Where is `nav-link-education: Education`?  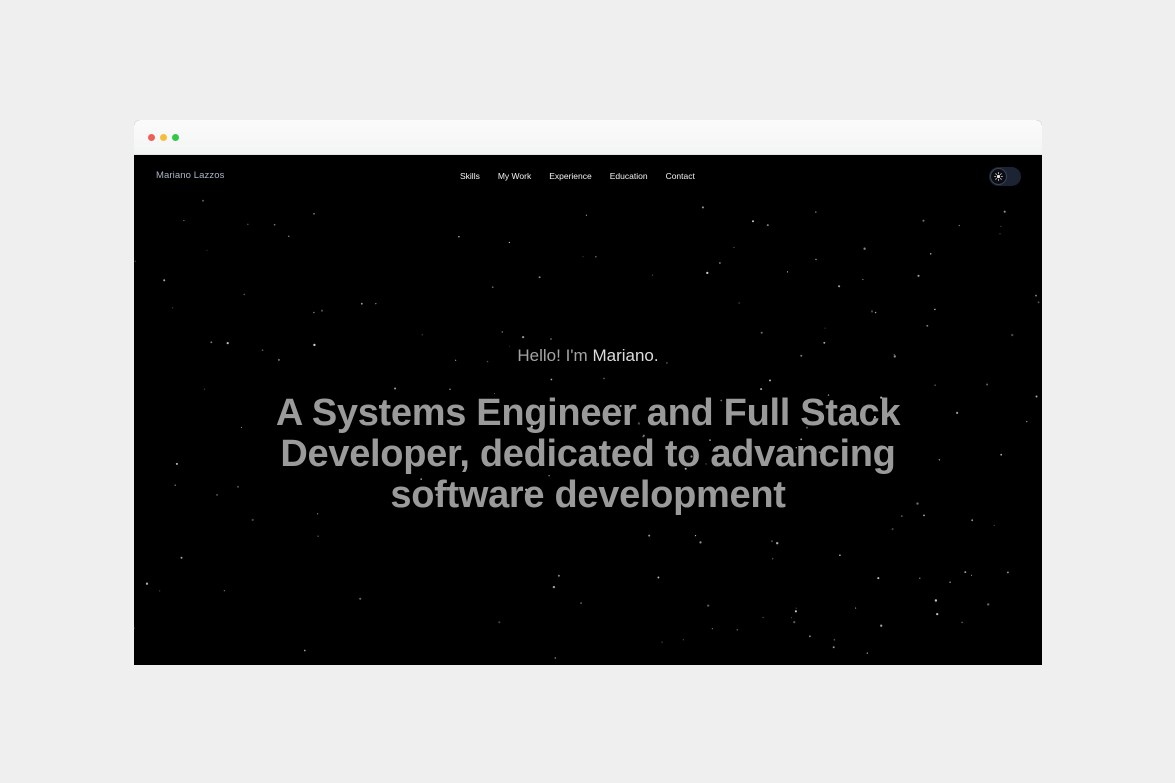 nav-link-education: Education is located at coordinates (629, 176).